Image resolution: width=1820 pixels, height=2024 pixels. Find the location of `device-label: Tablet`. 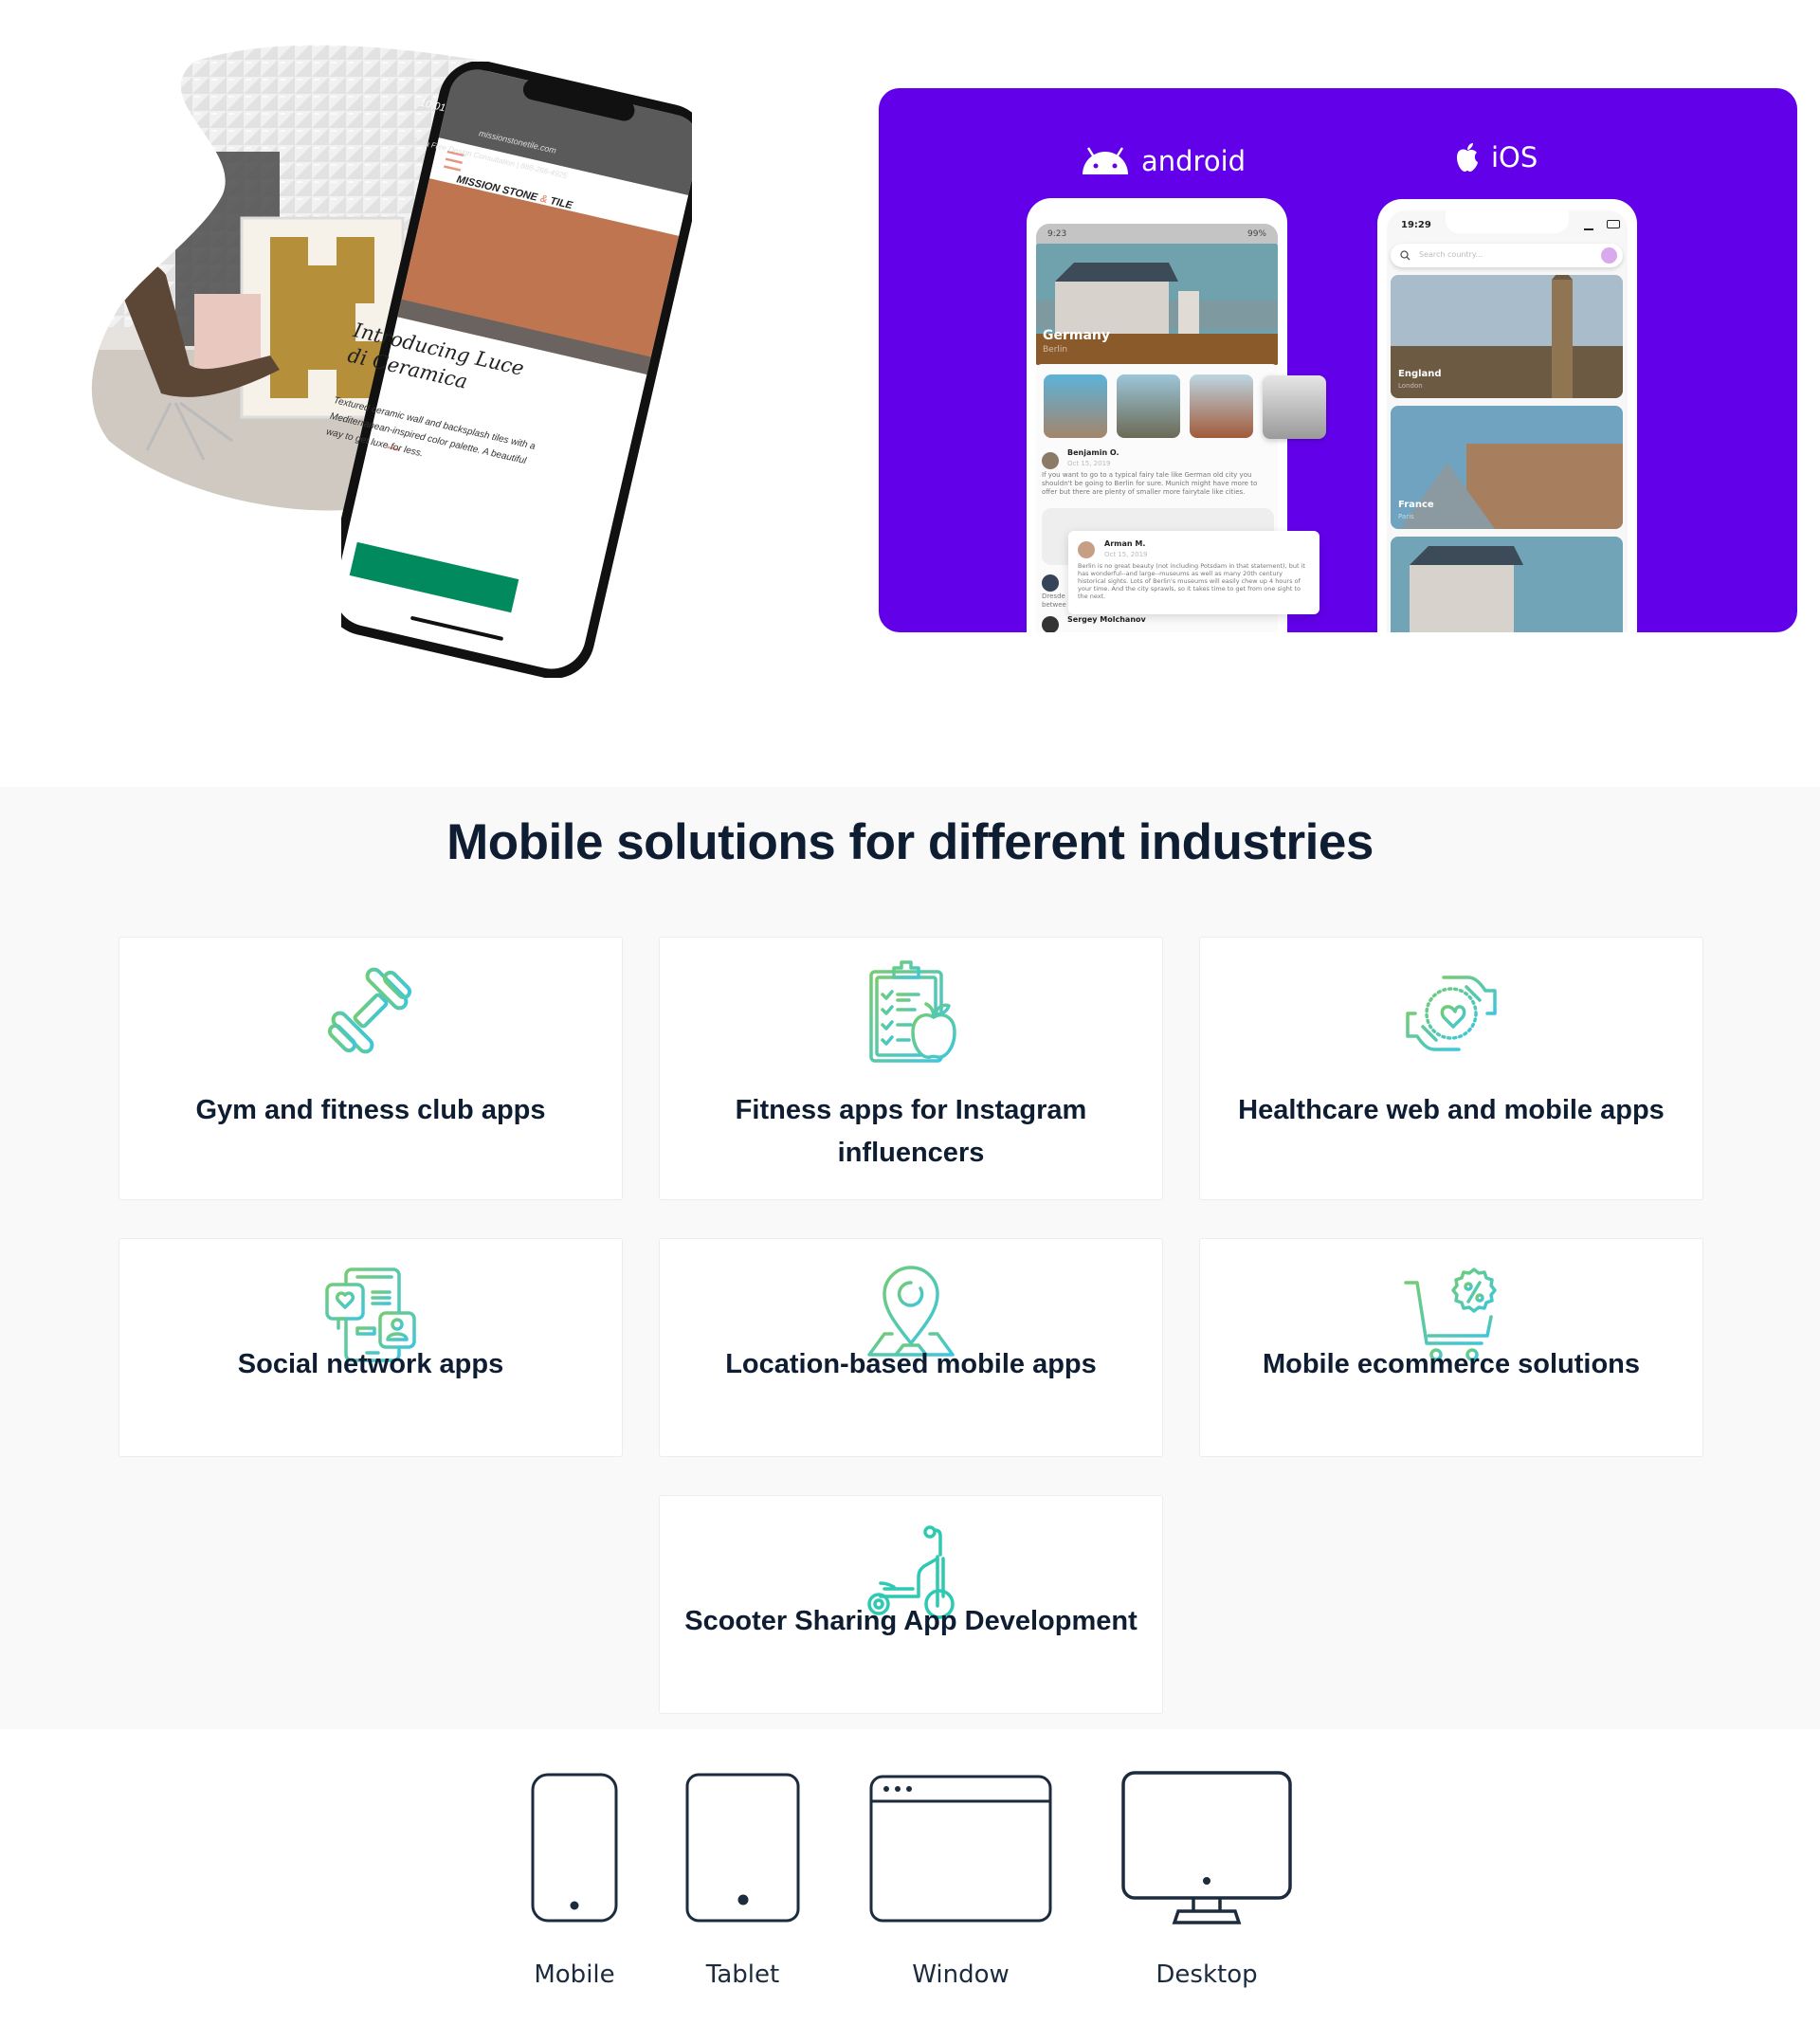

device-label: Tablet is located at coordinates (742, 1974).